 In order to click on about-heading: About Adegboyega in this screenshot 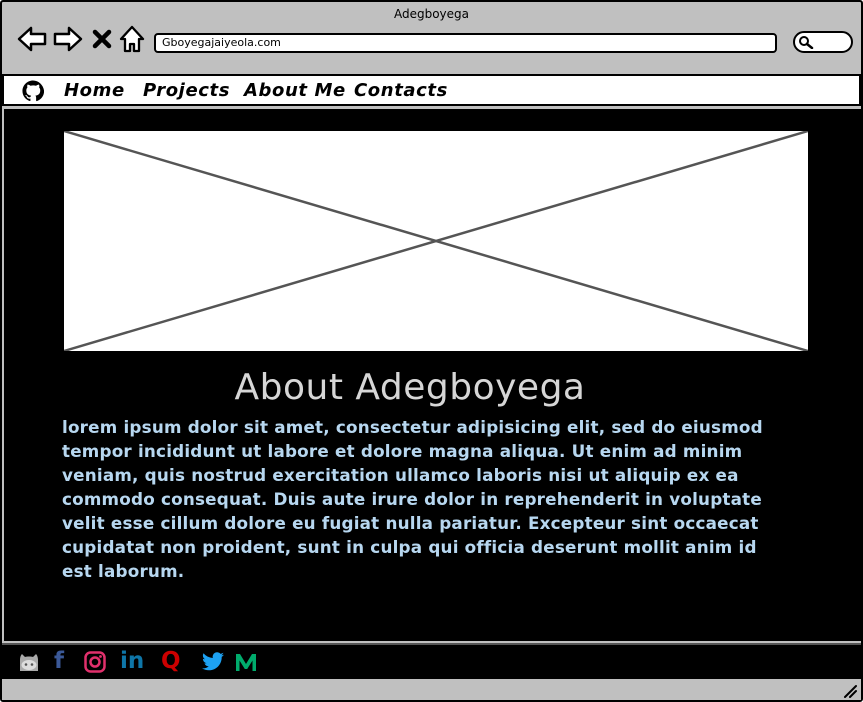, I will do `click(410, 387)`.